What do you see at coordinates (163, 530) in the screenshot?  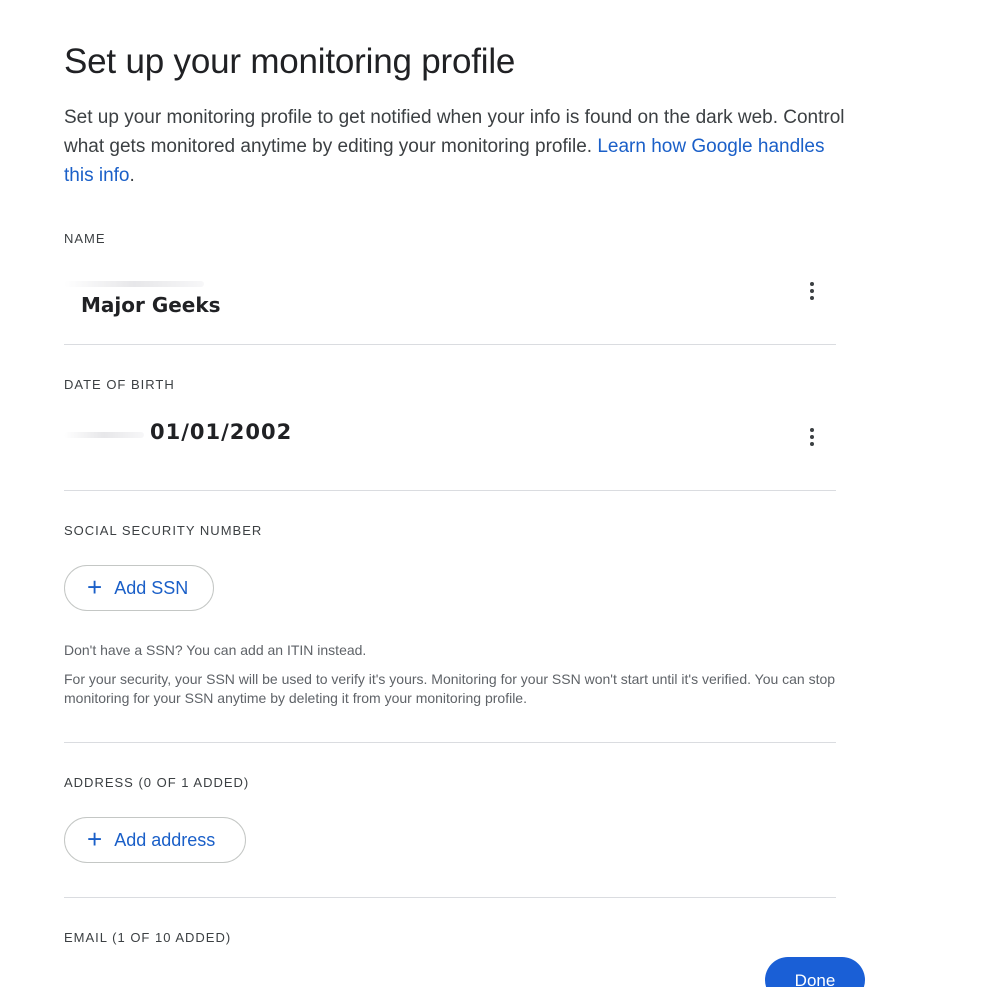 I see `ssn-section-label: SOCIAL SECURITY NUMBER` at bounding box center [163, 530].